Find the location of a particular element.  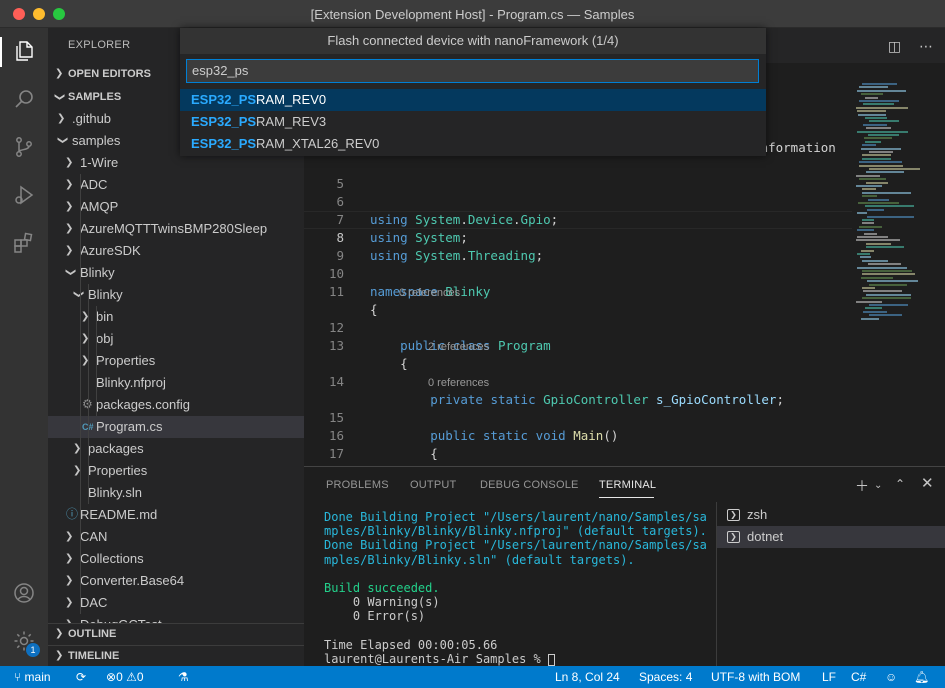

feedback-icon: ☺ is located at coordinates (891, 677).